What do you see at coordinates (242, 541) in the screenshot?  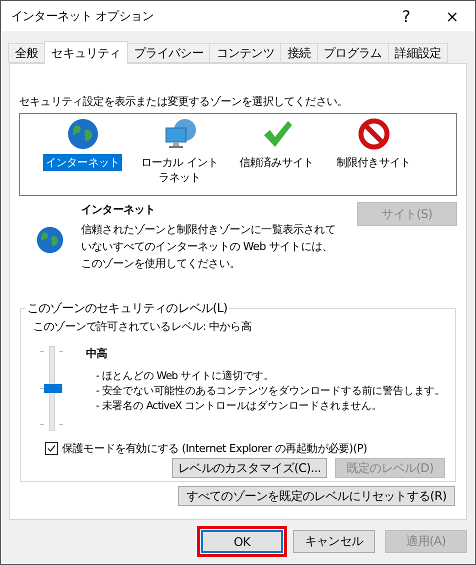 I see `dialog-button: OK` at bounding box center [242, 541].